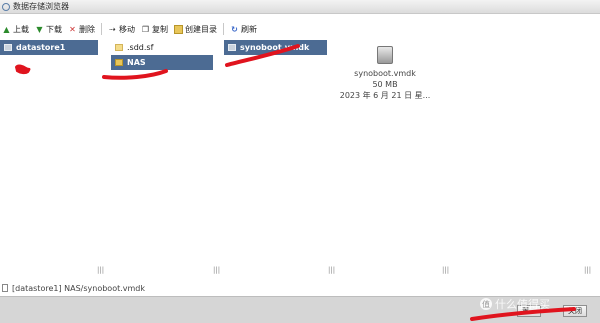  I want to click on file-label: synoboot.vmdk, so click(275, 47).